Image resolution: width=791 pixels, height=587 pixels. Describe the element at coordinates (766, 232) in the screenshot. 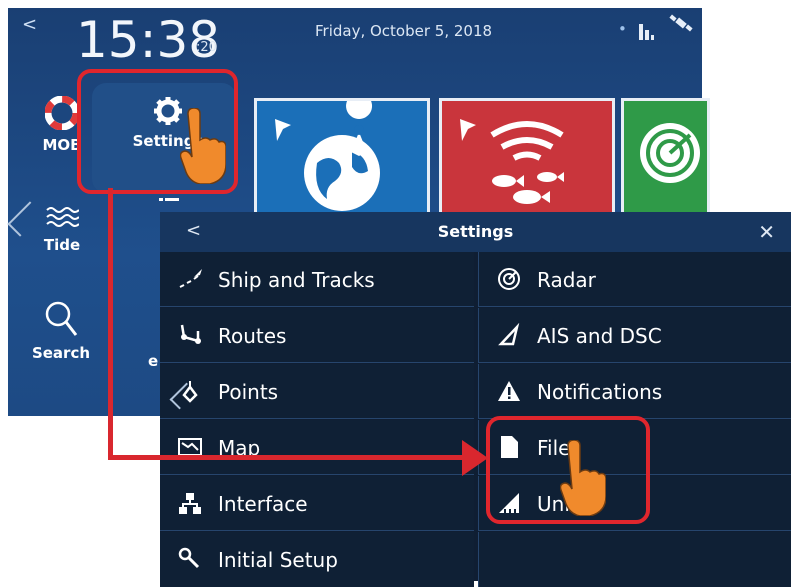

I see `close-icon: ✕` at that location.